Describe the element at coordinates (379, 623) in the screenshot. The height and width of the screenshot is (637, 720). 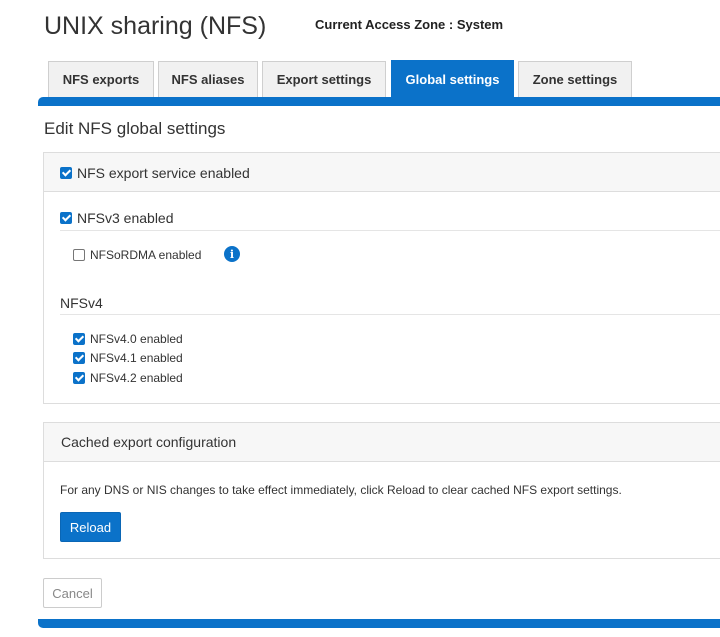
I see `tab-content-bottom-bar` at that location.